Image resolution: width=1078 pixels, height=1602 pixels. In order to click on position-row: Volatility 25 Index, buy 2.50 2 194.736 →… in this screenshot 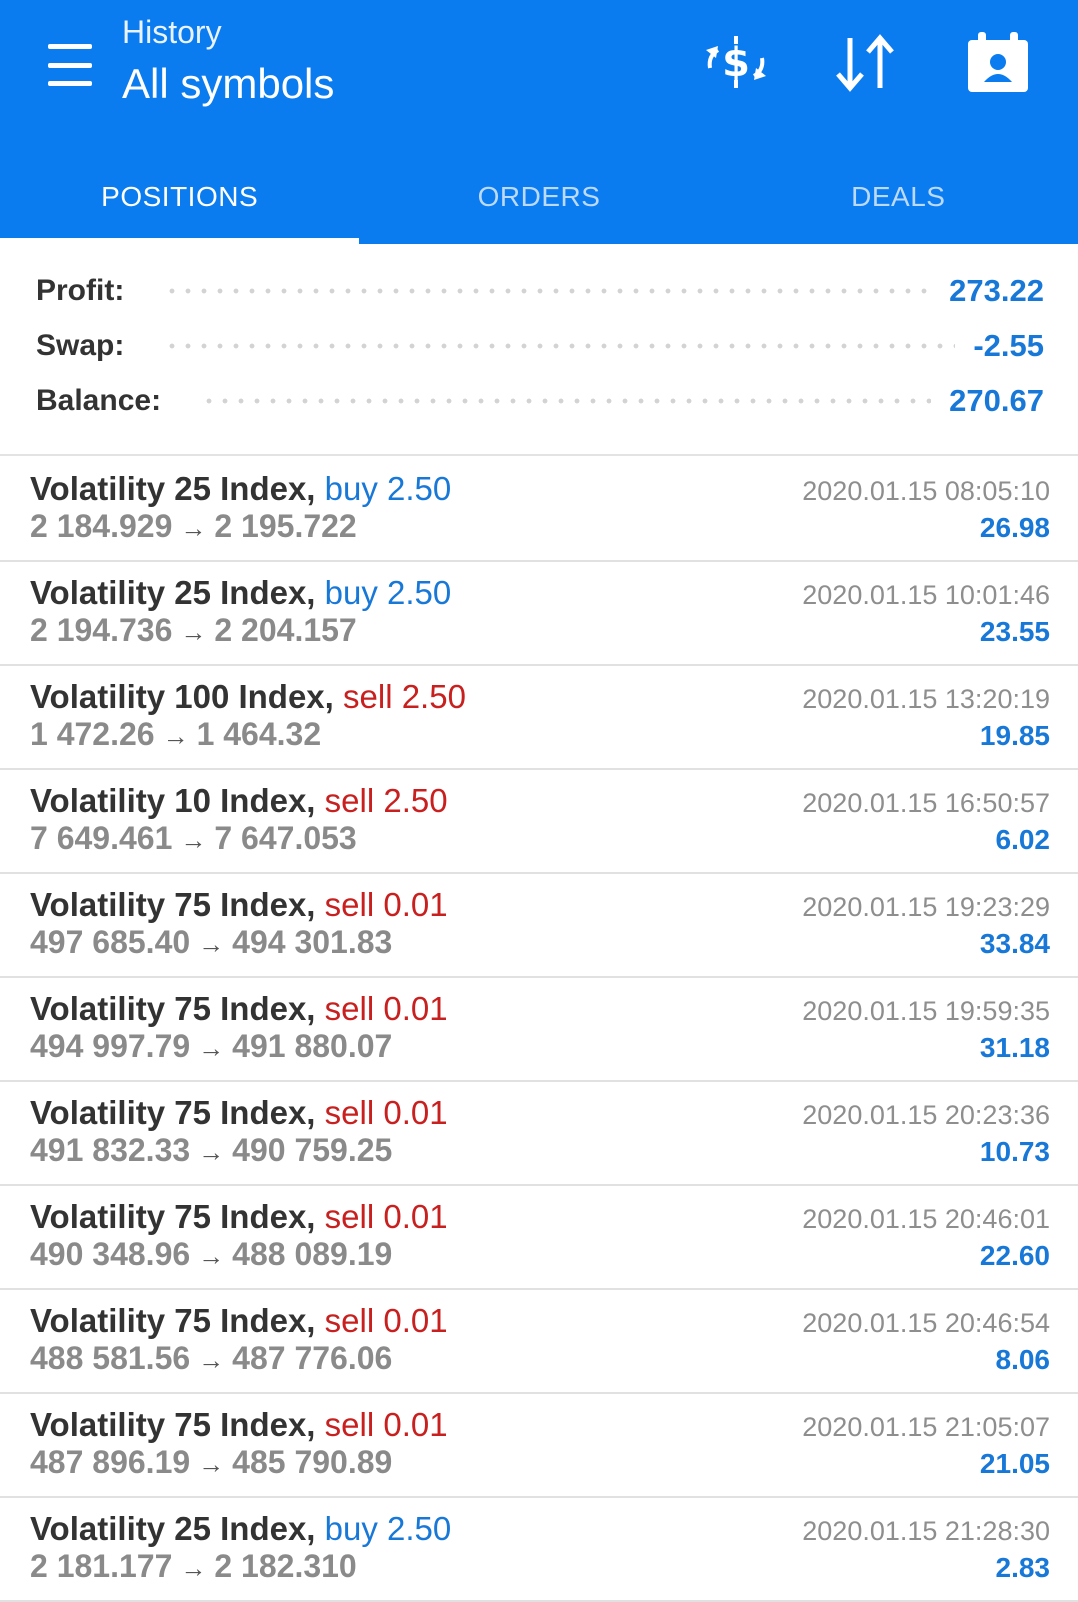, I will do `click(539, 614)`.